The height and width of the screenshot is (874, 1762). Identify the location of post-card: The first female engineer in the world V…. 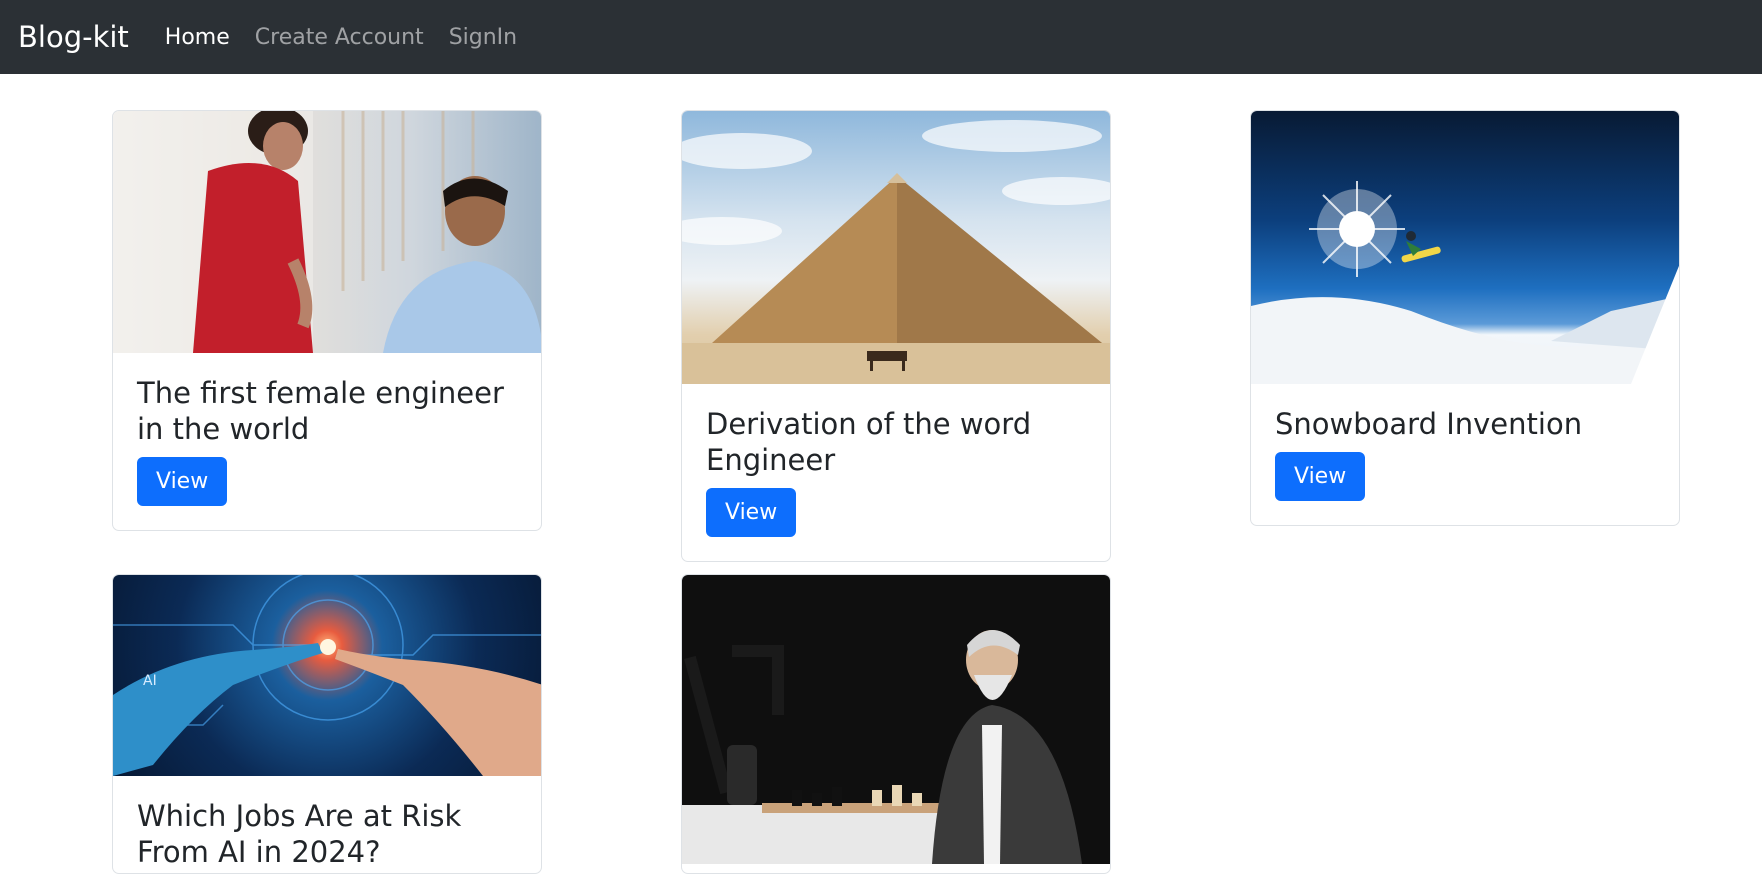
(327, 320).